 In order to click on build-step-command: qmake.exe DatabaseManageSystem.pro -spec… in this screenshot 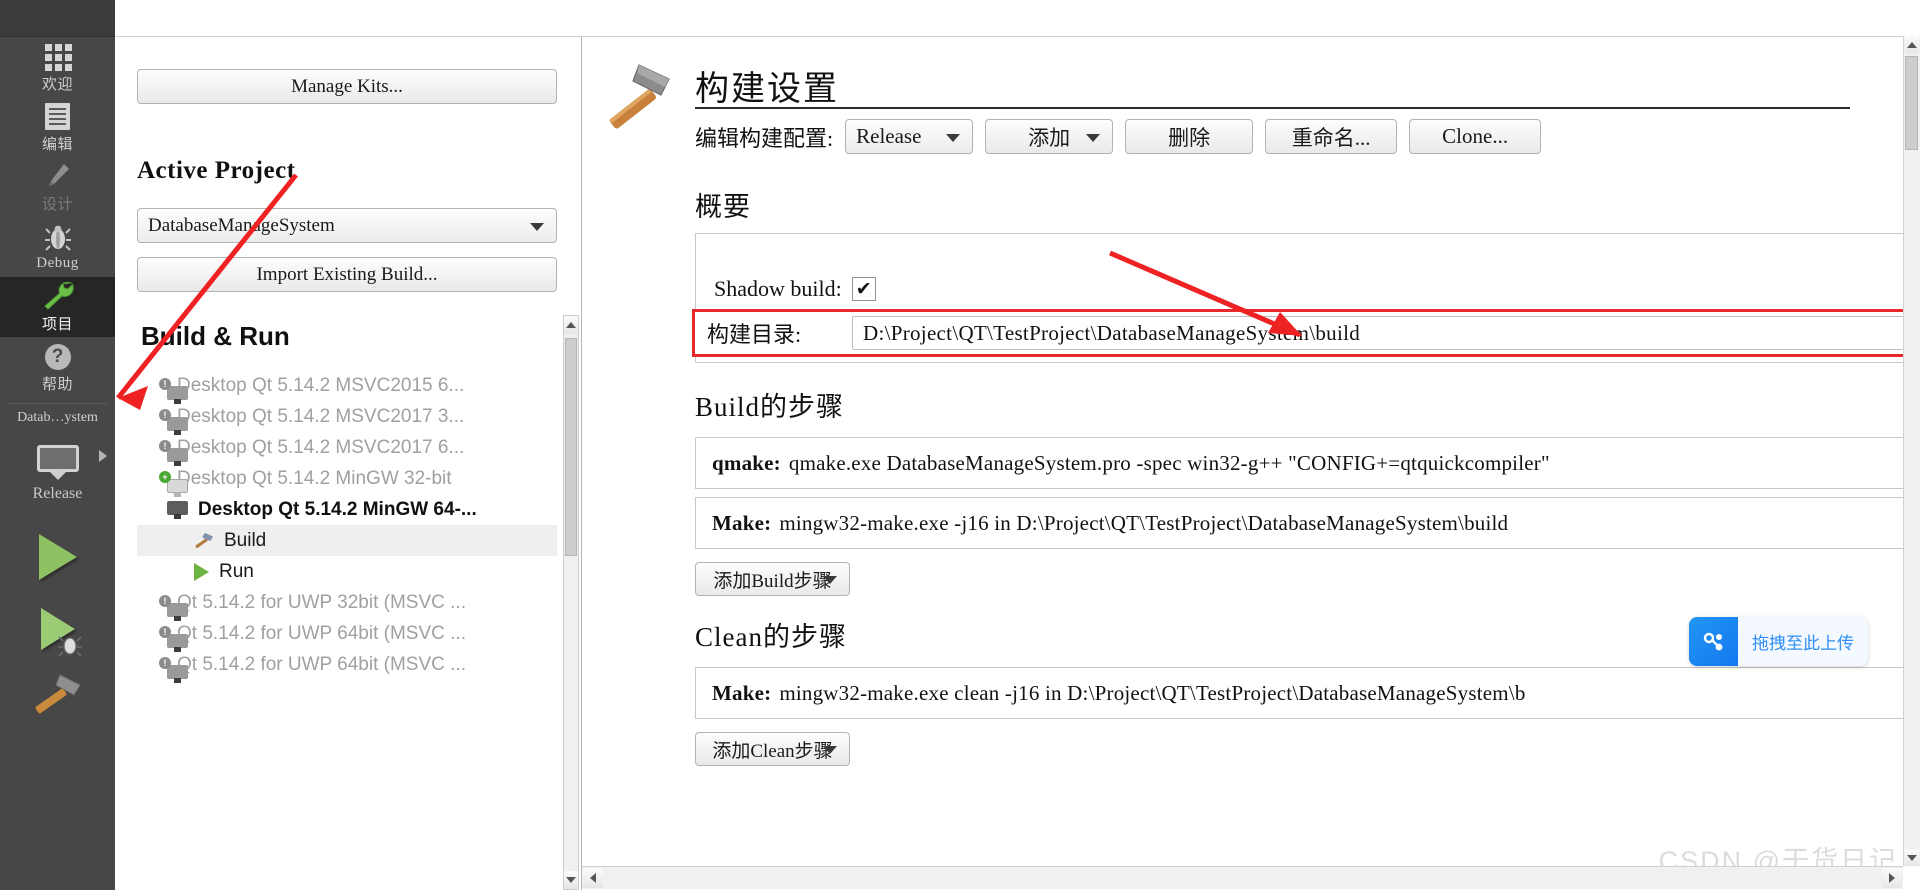, I will do `click(1169, 462)`.